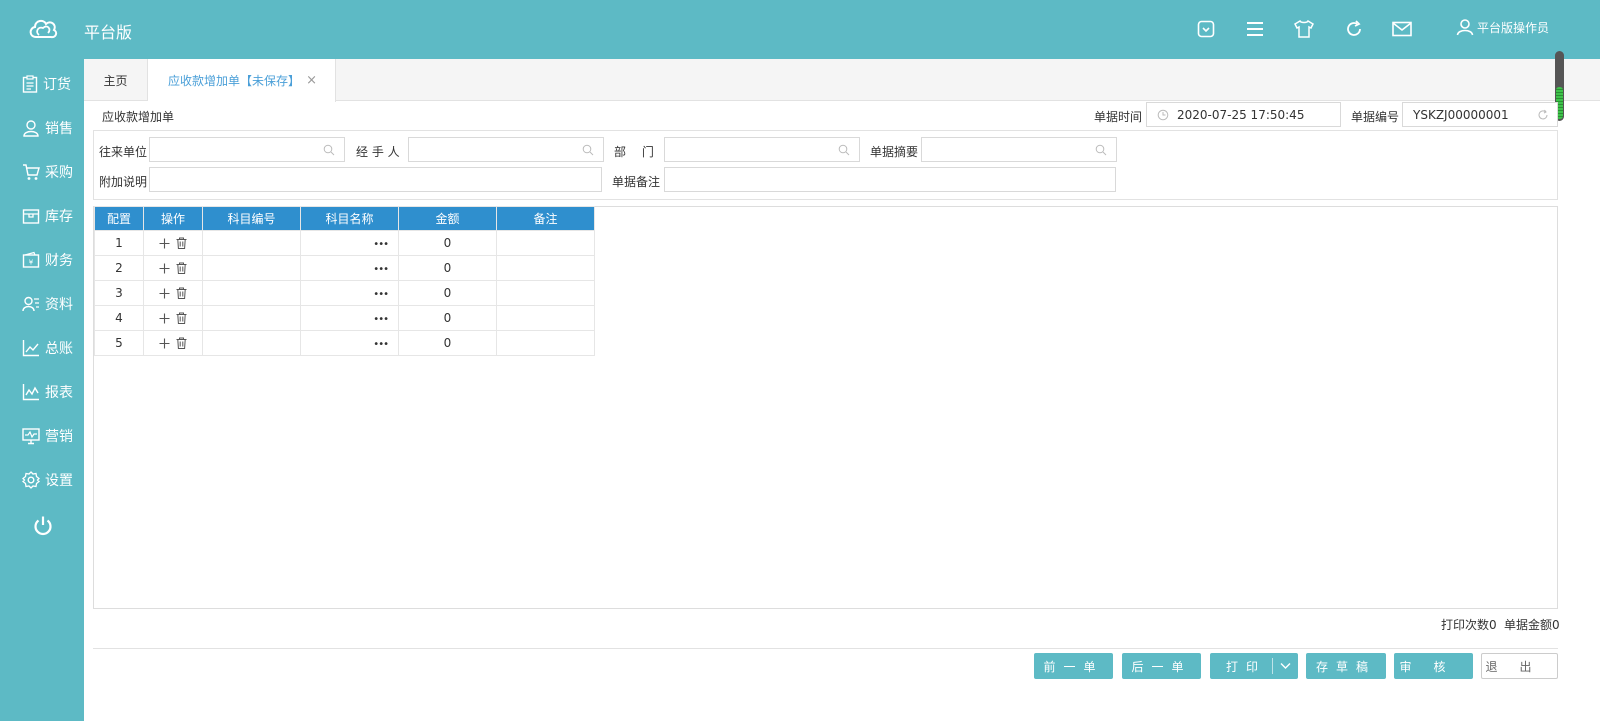 Image resolution: width=1600 pixels, height=721 pixels. I want to click on sidebar-item-settings: 设置, so click(42, 480).